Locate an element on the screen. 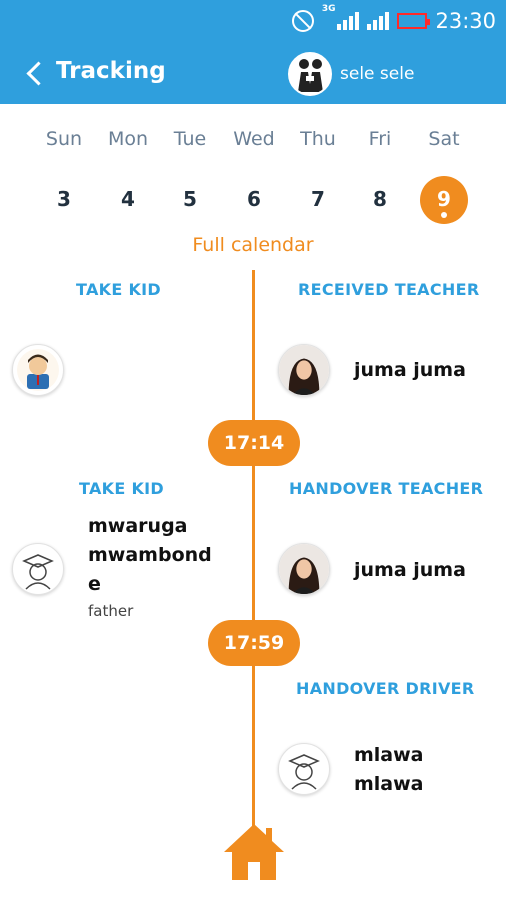  day-sun: Sun 3 is located at coordinates (64, 169).